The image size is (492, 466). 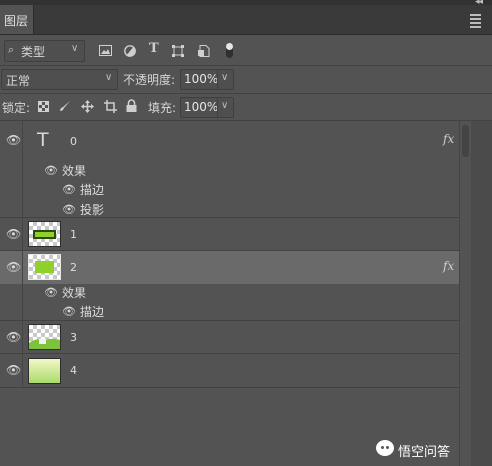 What do you see at coordinates (246, 50) in the screenshot?
I see `filter-row: ⌕ 类型 ∨ T` at bounding box center [246, 50].